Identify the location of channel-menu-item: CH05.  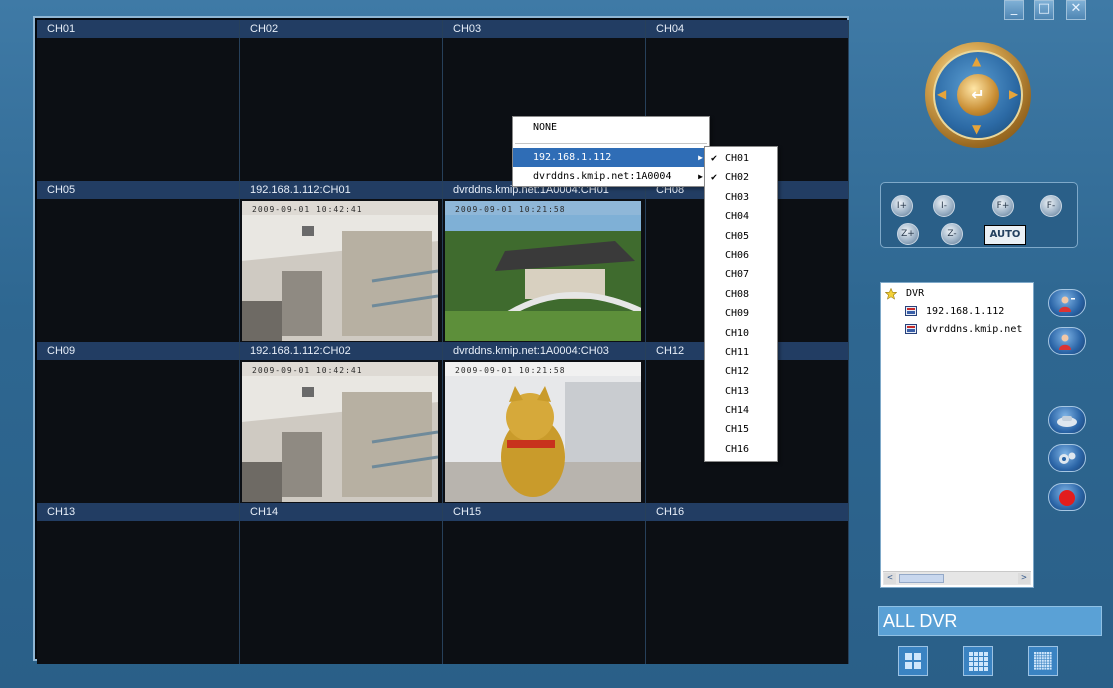
(741, 236).